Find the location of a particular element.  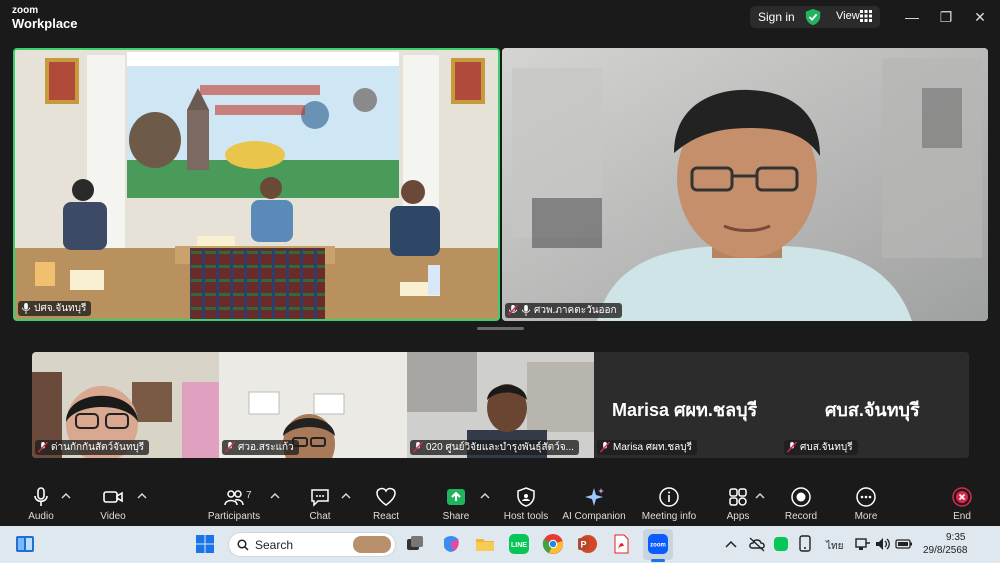

active-app-indicator is located at coordinates (658, 560).